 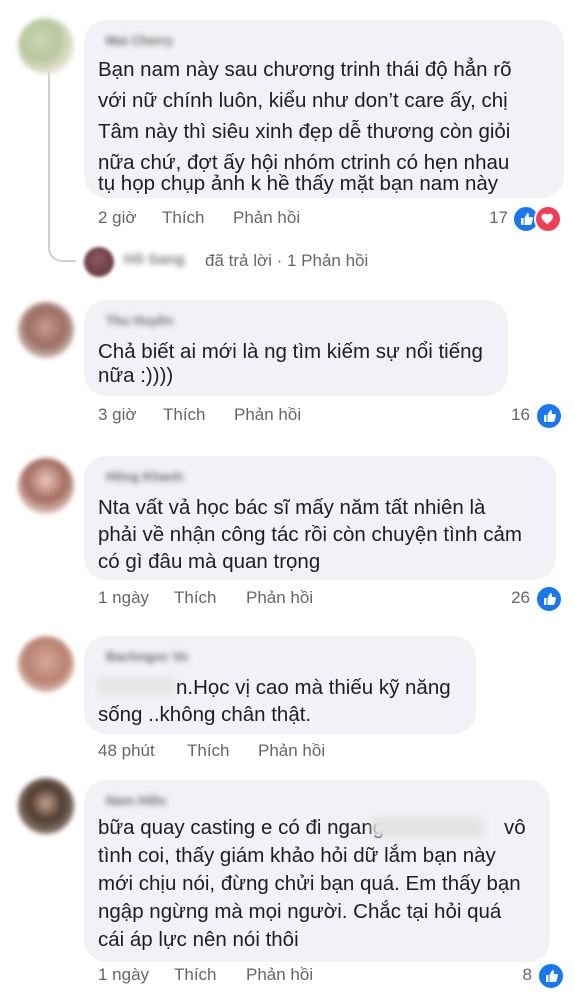 What do you see at coordinates (548, 219) in the screenshot?
I see `love-icon` at bounding box center [548, 219].